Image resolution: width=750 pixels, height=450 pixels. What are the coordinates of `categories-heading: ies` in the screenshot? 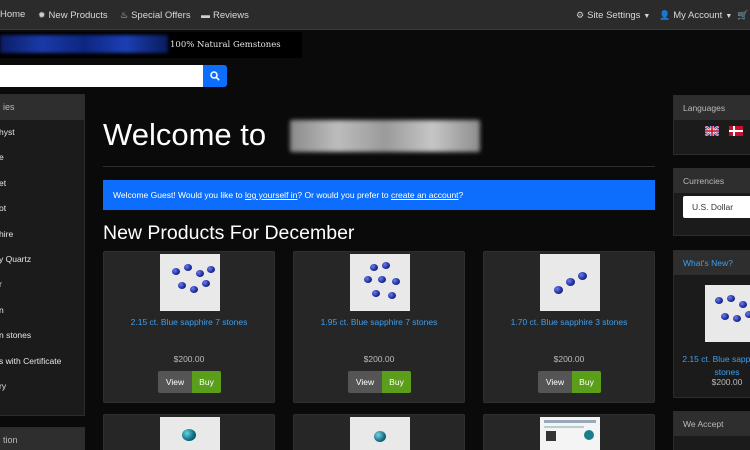 It's located at (42, 107).